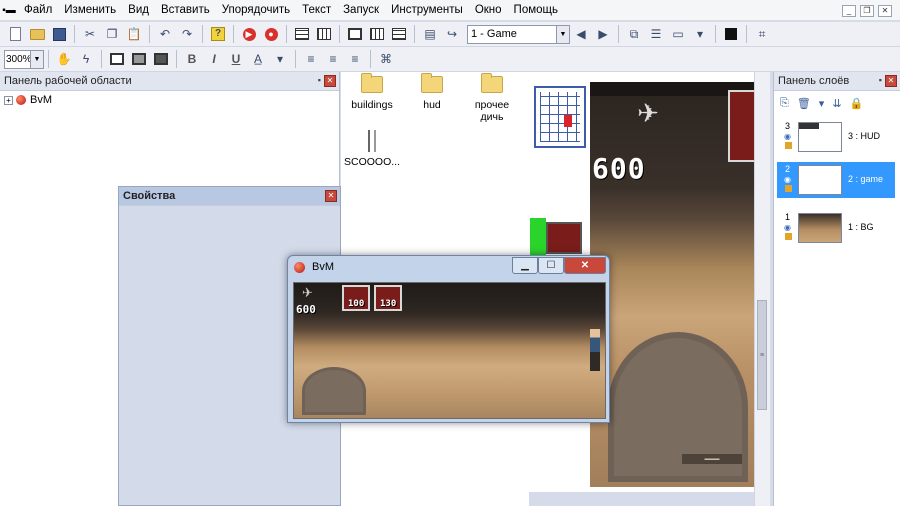  I want to click on copy-icon: ❐, so click(112, 34).